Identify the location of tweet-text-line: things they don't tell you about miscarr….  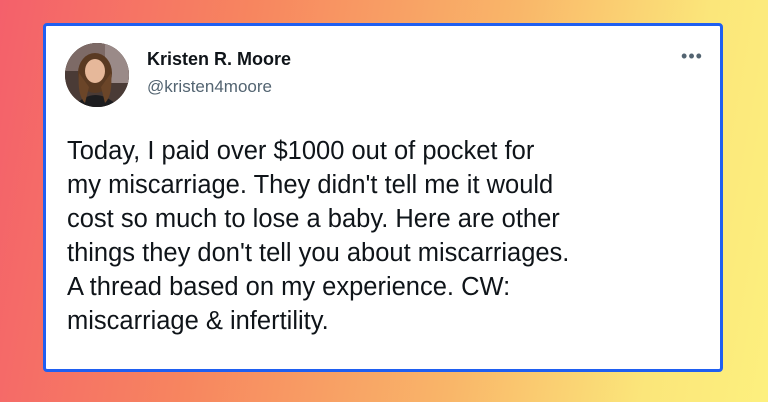
(318, 253).